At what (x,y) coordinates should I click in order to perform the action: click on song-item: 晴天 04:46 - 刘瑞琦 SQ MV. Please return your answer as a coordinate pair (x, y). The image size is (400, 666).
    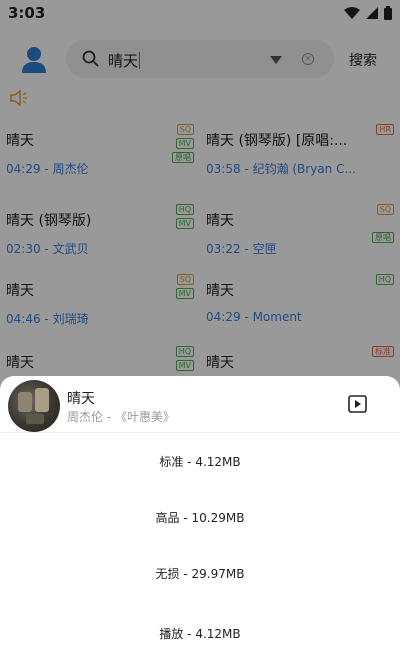
    Looking at the image, I should click on (100, 305).